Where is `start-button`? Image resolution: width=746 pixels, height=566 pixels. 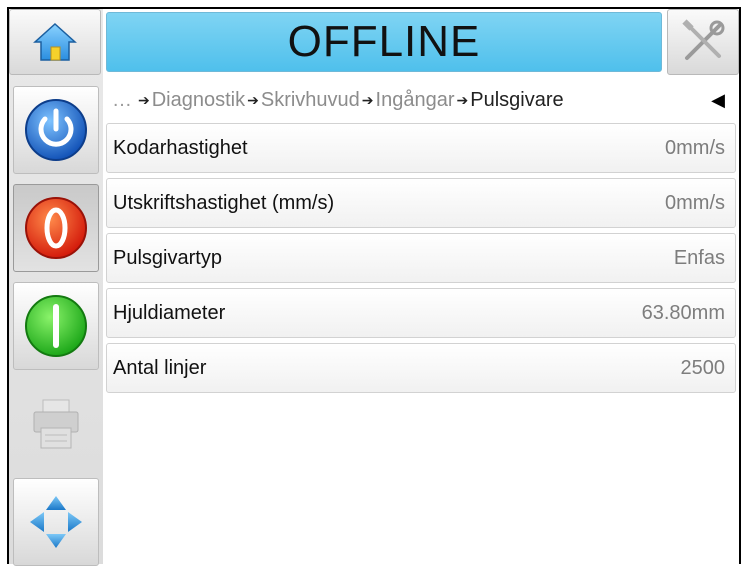 start-button is located at coordinates (56, 326).